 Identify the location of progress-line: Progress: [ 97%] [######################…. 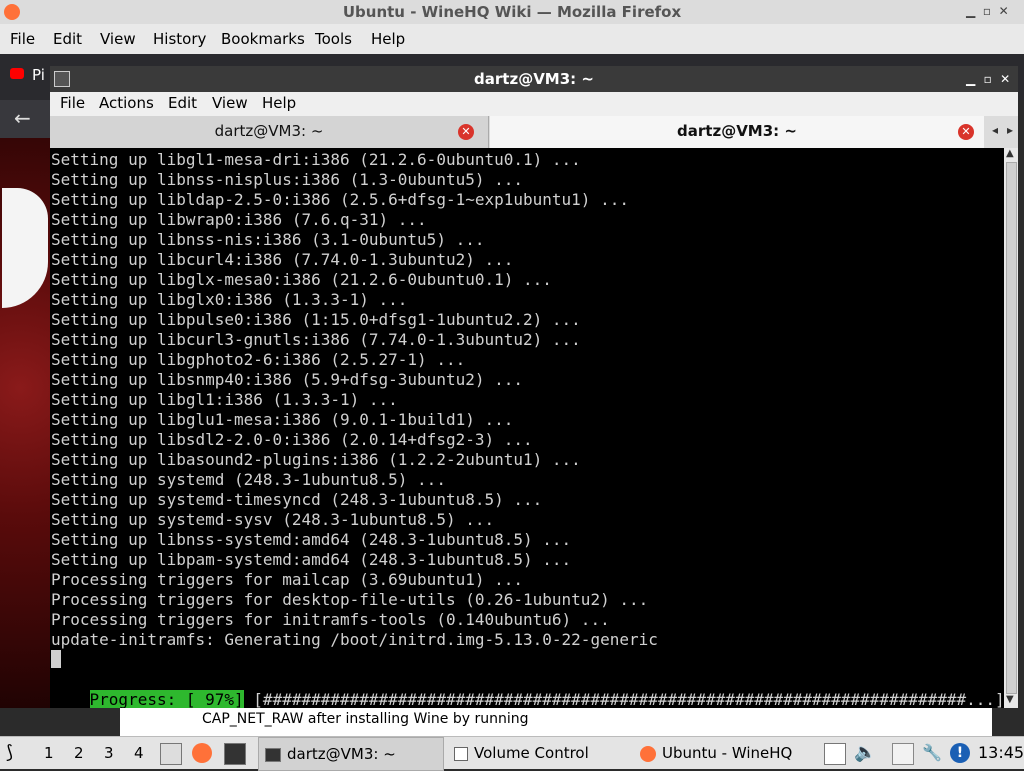
(527, 689).